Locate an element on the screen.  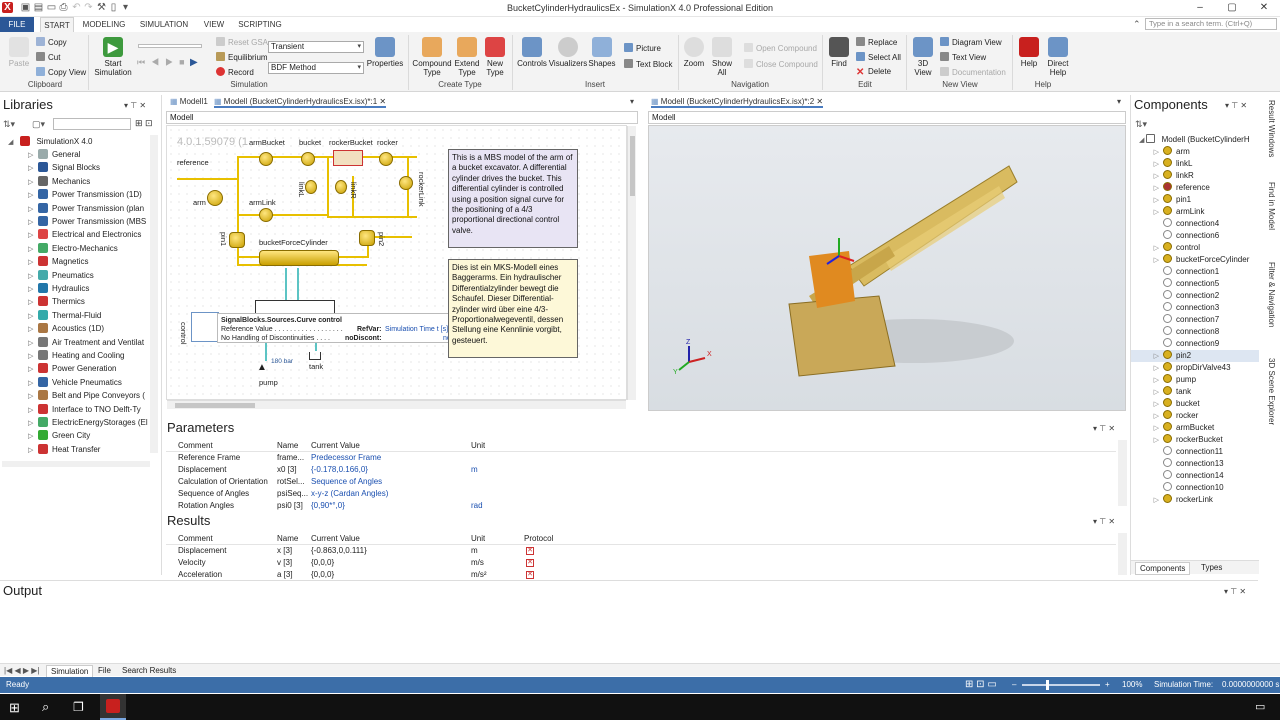
side-tab-find-in-model: Find in Model is located at coordinates (1269, 215).